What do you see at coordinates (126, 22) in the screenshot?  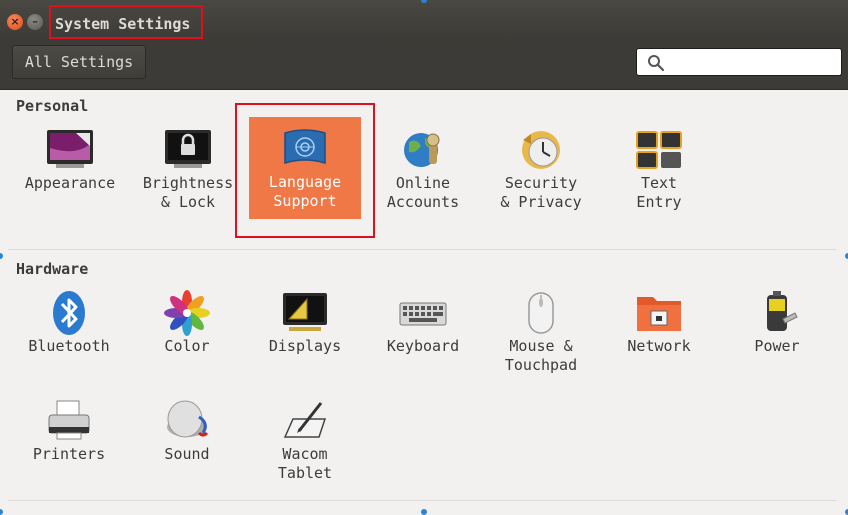 I see `window-title: System Settings` at bounding box center [126, 22].